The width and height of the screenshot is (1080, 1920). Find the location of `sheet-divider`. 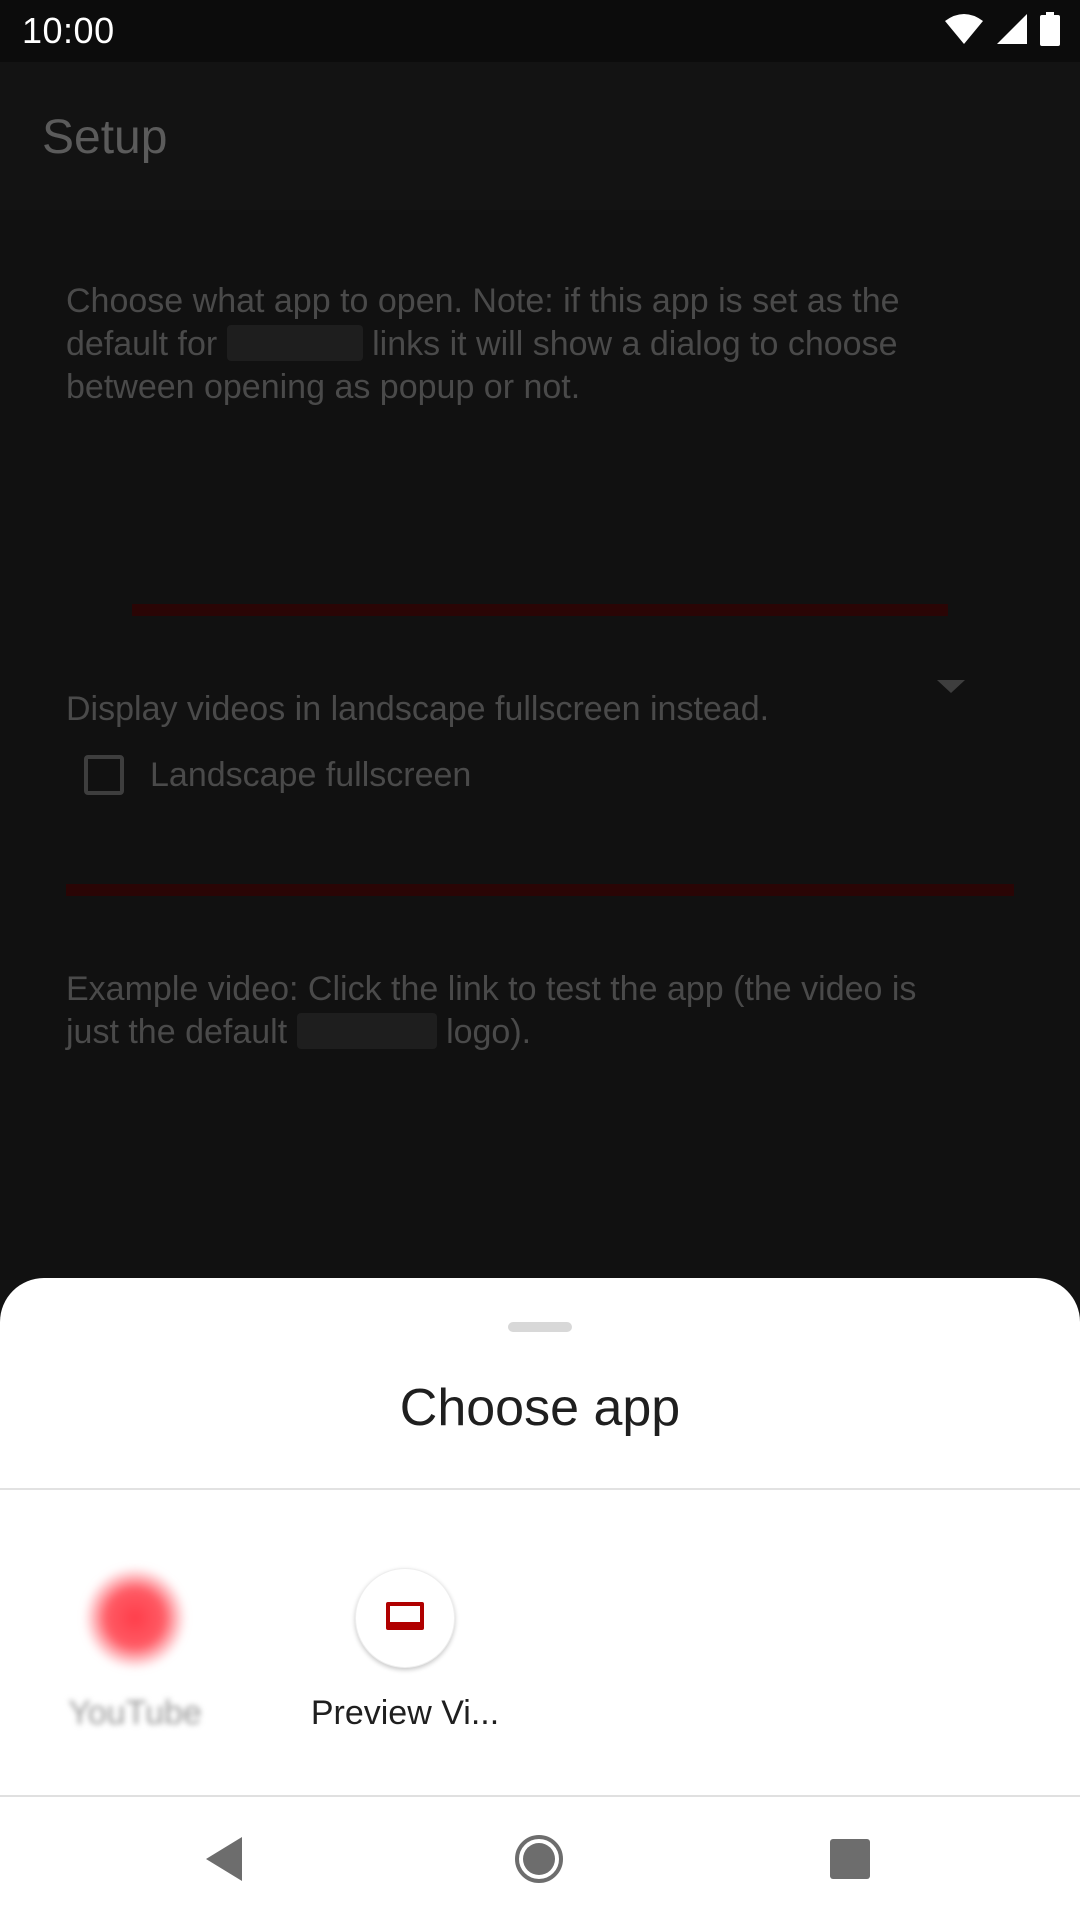

sheet-divider is located at coordinates (540, 1489).